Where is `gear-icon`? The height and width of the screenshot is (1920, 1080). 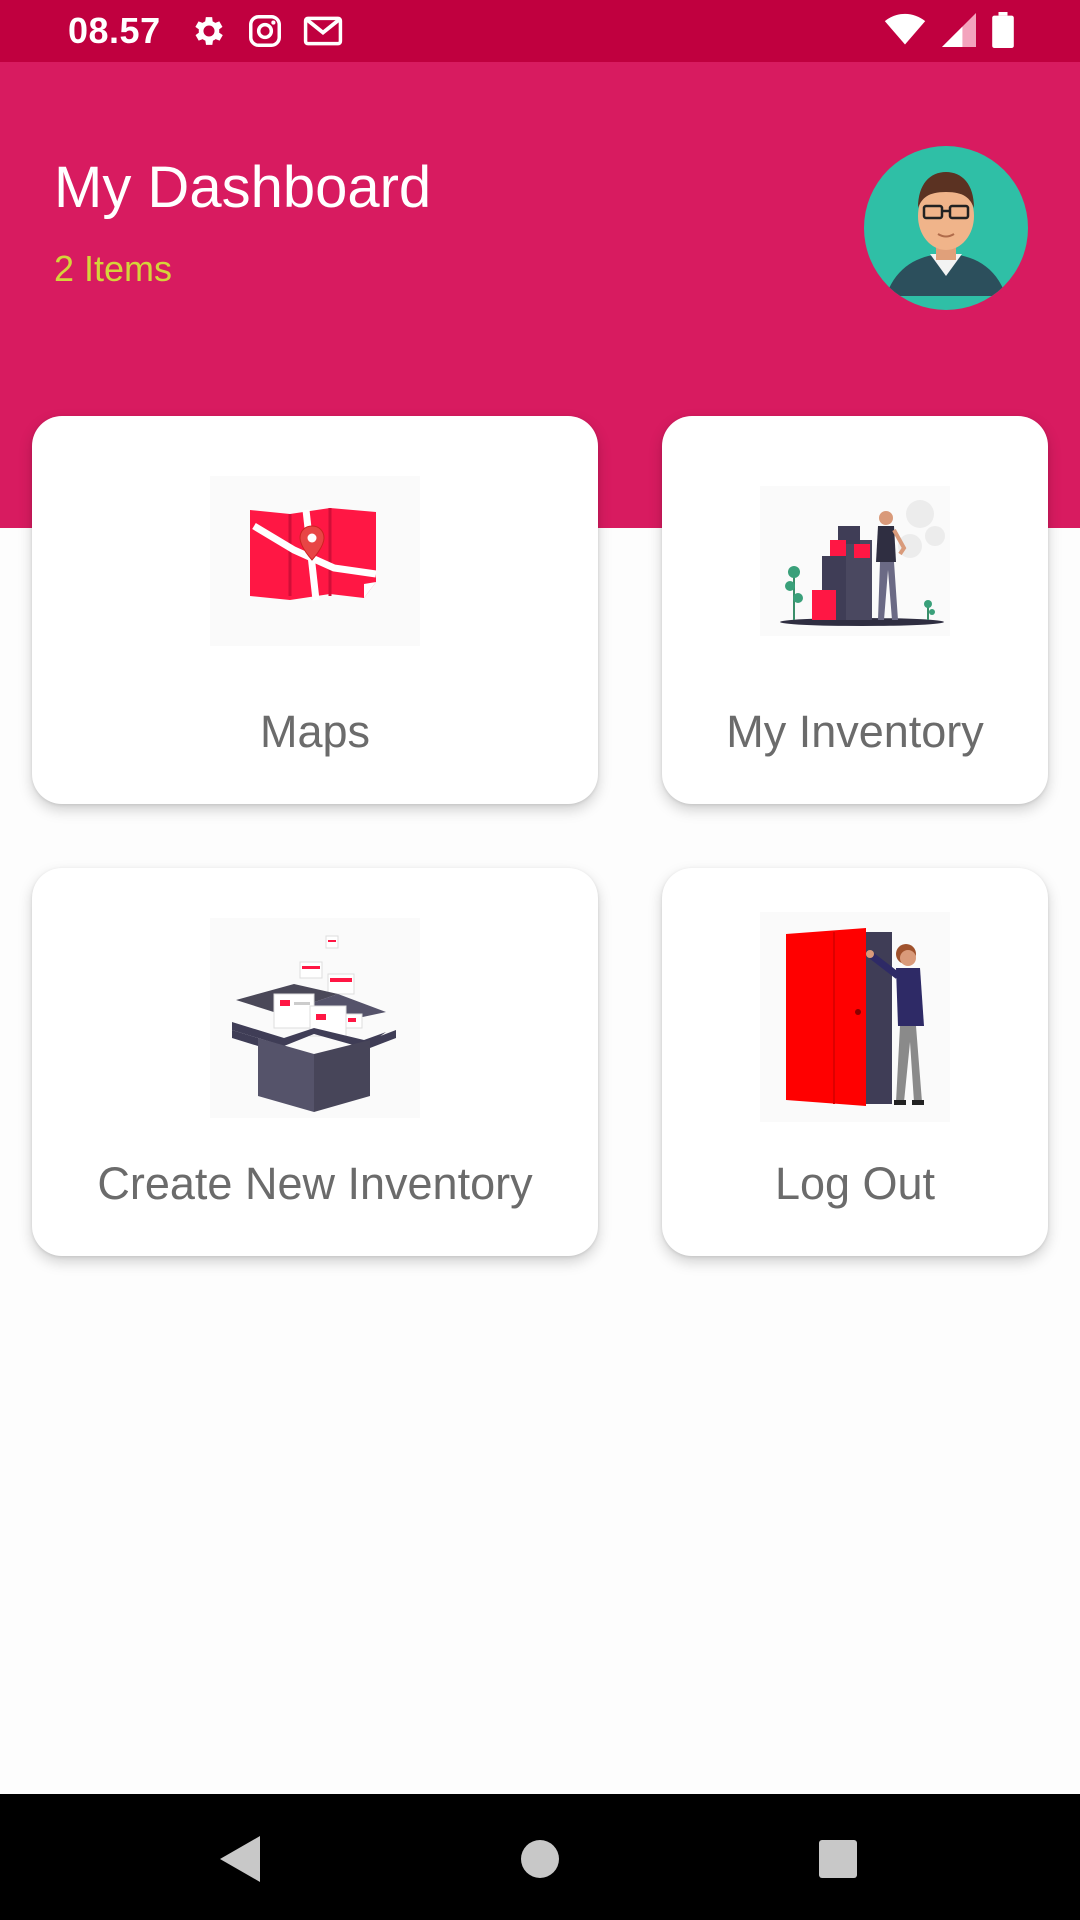 gear-icon is located at coordinates (209, 33).